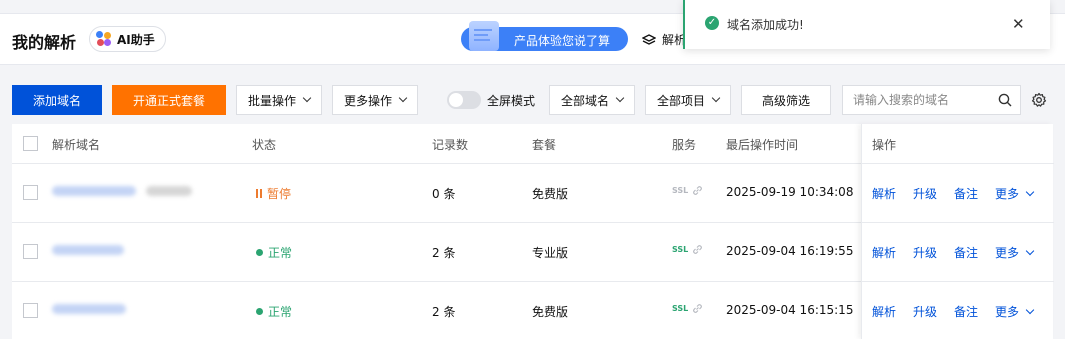  What do you see at coordinates (259, 193) in the screenshot?
I see `pause-icon` at bounding box center [259, 193].